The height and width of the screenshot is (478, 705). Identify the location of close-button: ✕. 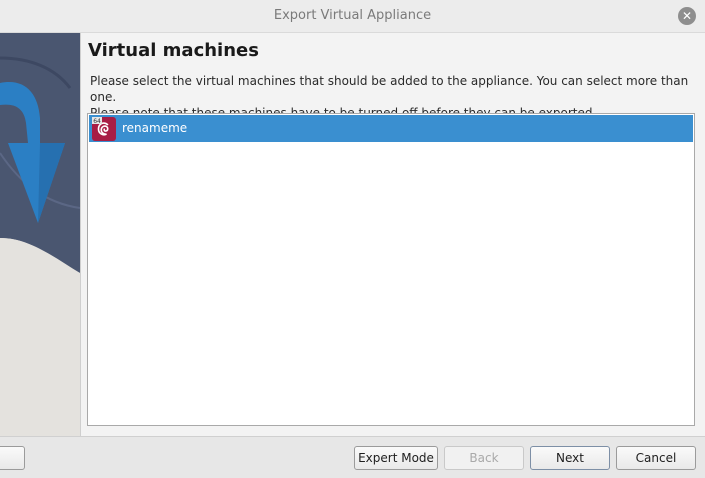
(687, 16).